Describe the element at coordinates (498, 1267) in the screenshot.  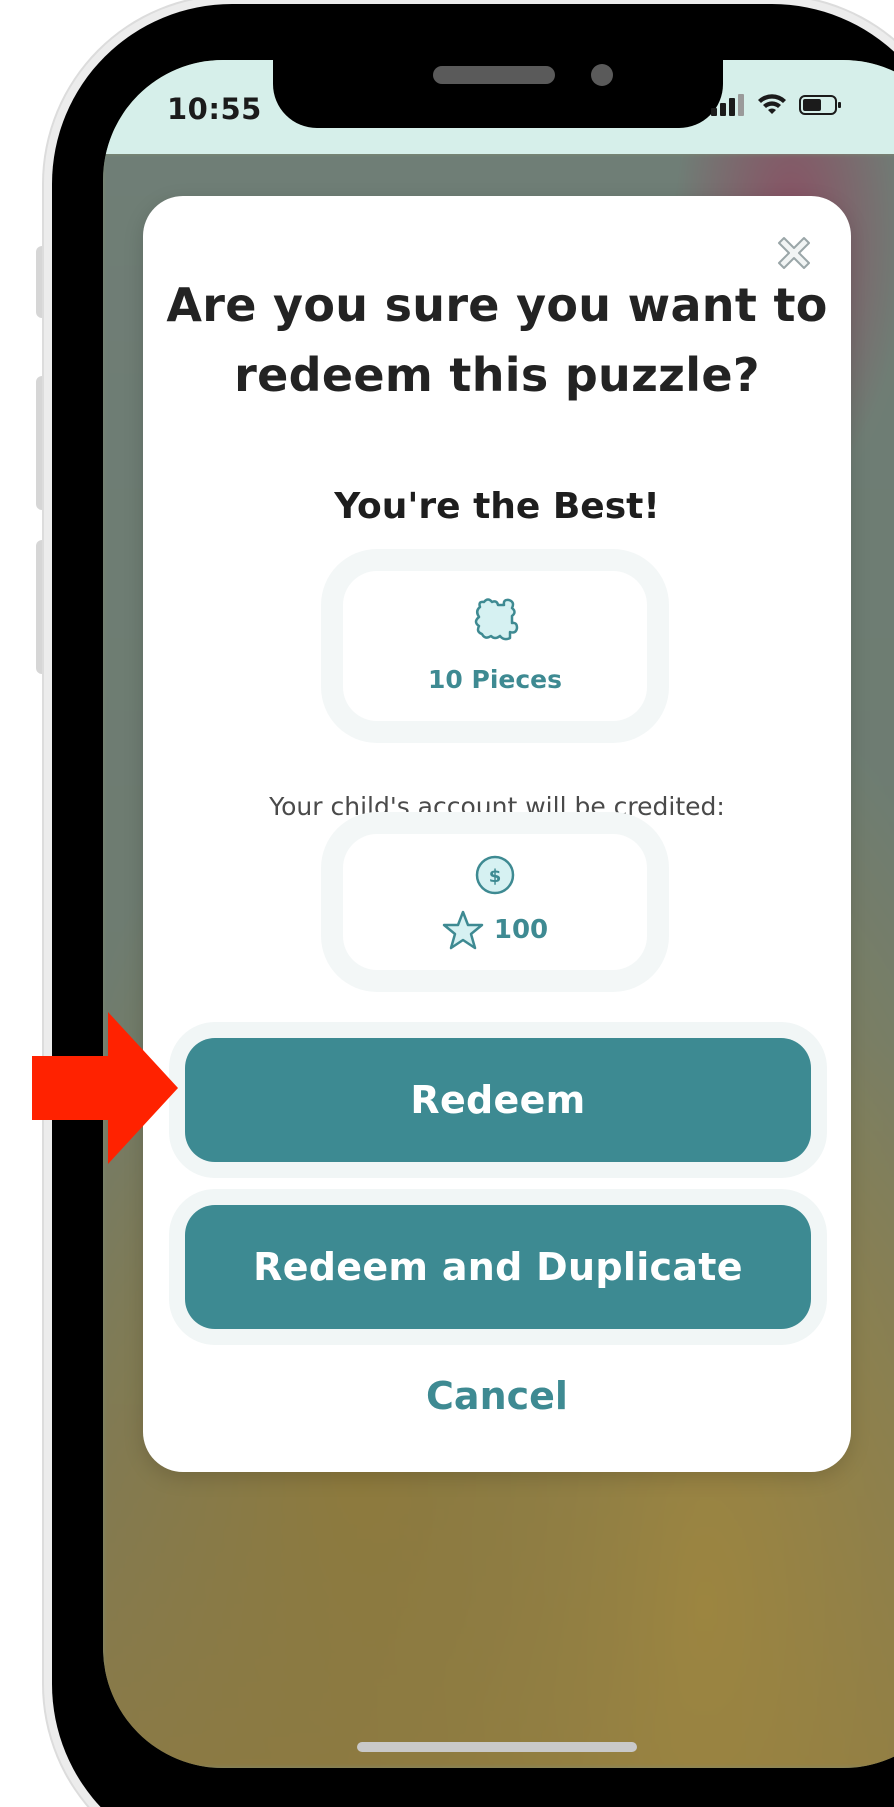
I see `redeem-and-duplicate-button: Redeem and Duplicate` at that location.